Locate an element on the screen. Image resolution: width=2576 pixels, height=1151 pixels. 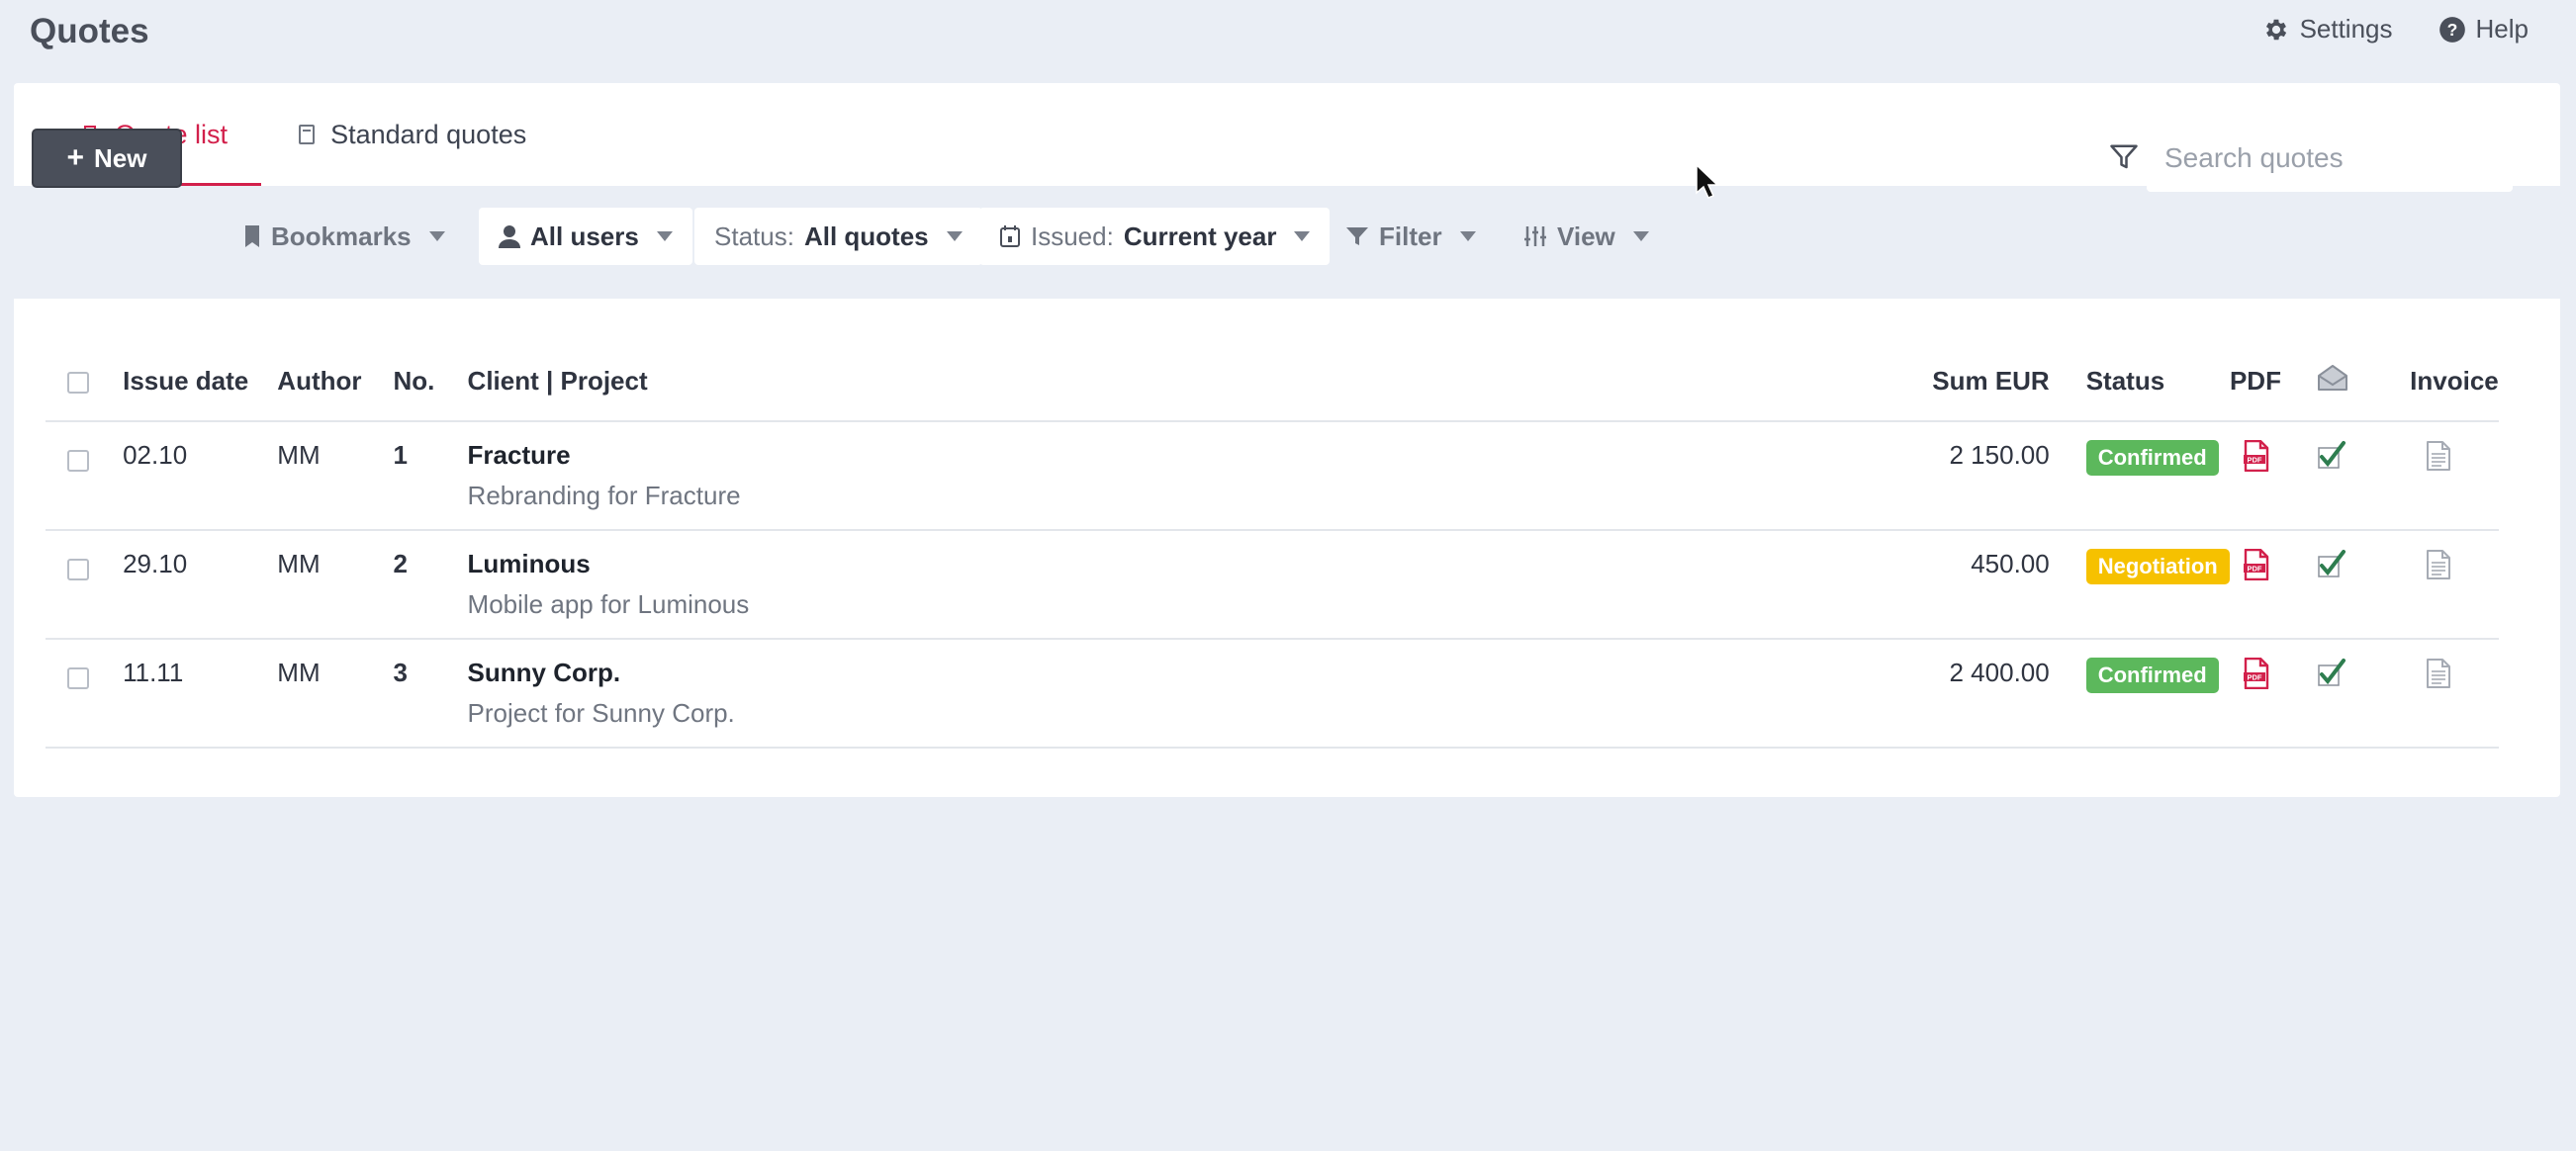
settings-link: Settings is located at coordinates (2328, 29).